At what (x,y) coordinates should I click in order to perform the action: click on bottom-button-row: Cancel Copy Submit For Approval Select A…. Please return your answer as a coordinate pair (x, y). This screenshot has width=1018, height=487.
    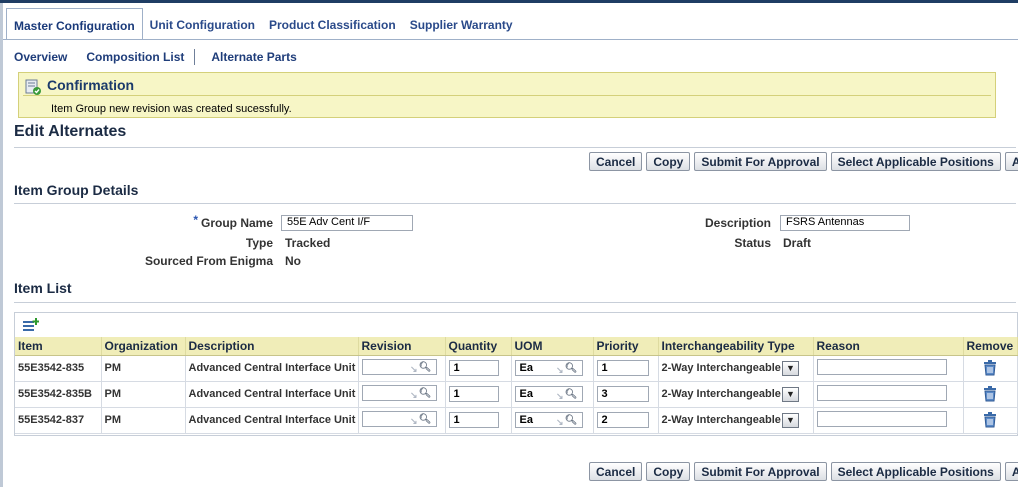
    Looking at the image, I should click on (803, 471).